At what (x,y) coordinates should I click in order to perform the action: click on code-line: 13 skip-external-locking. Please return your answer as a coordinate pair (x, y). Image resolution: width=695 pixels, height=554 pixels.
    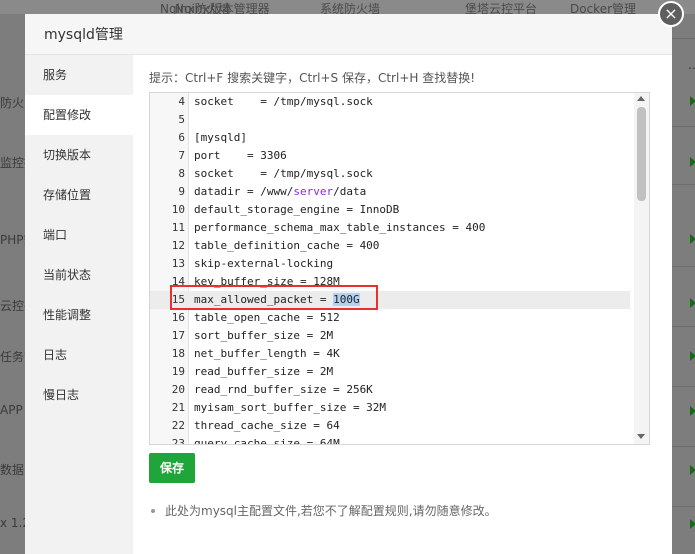
    Looking at the image, I should click on (390, 264).